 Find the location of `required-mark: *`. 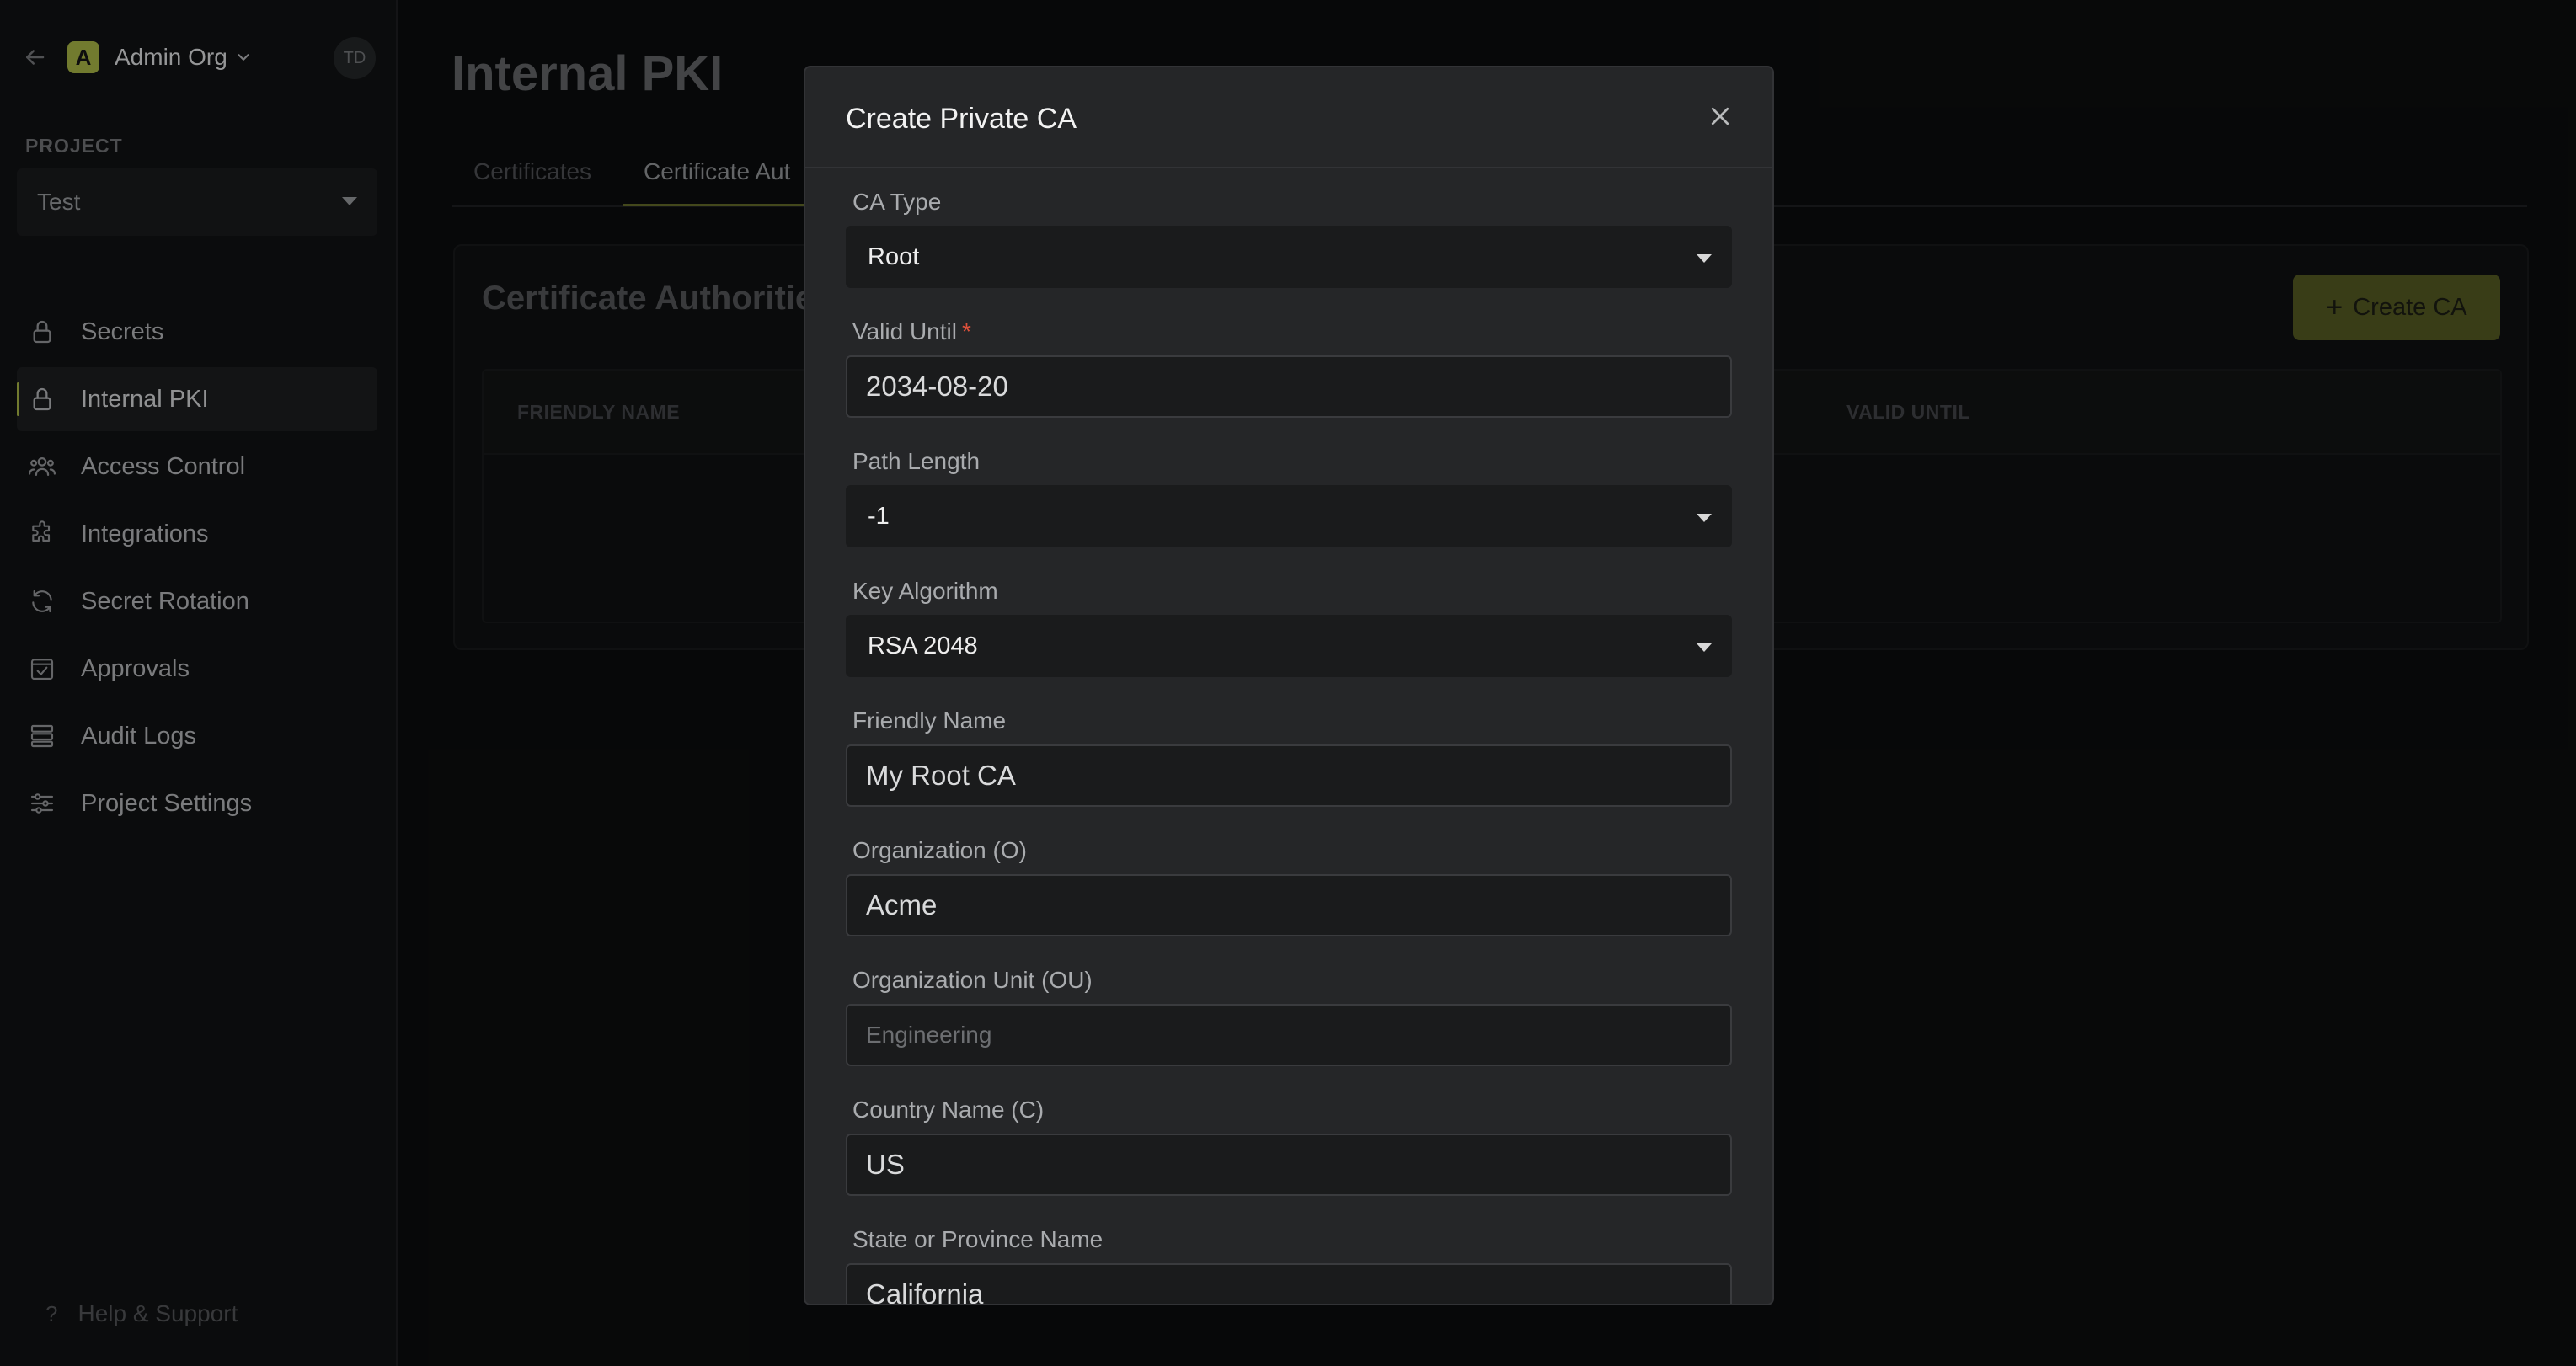

required-mark: * is located at coordinates (966, 331).